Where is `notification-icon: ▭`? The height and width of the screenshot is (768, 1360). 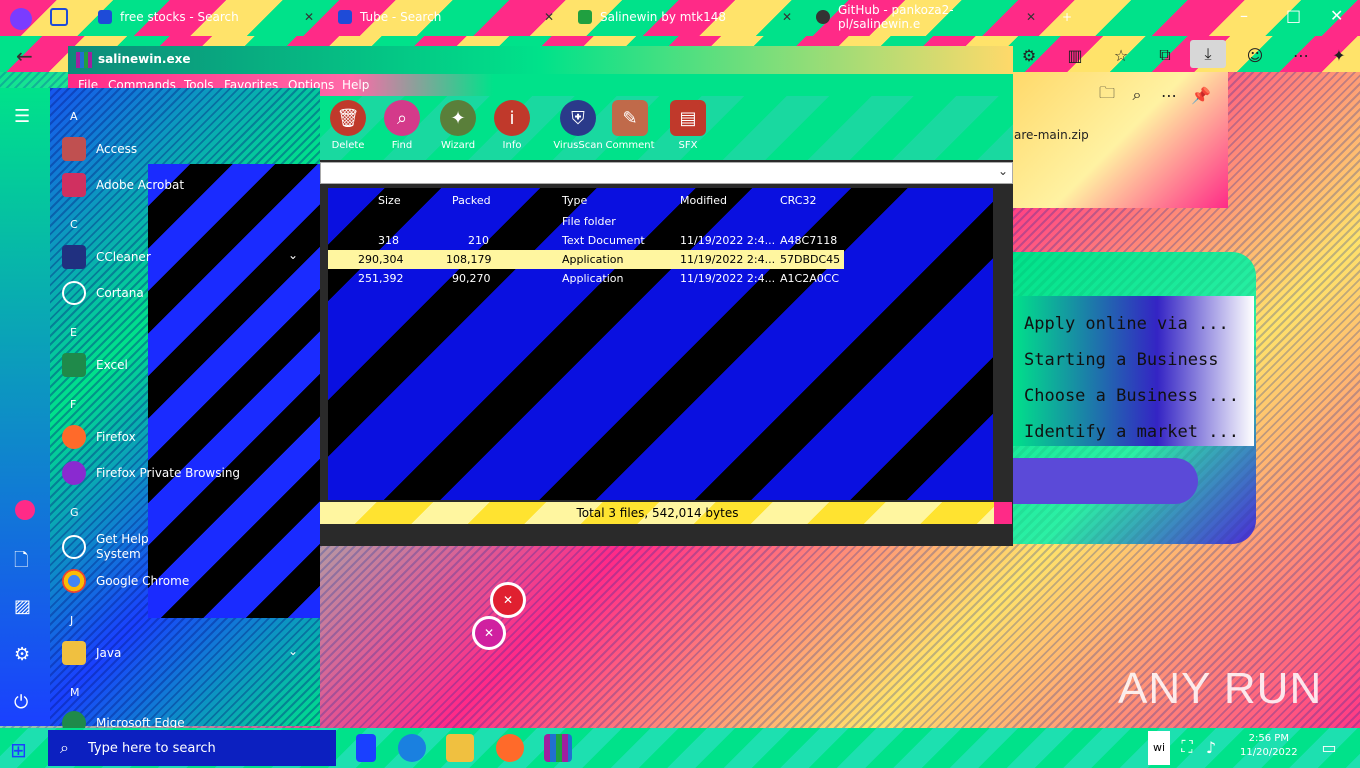 notification-icon: ▭ is located at coordinates (1329, 747).